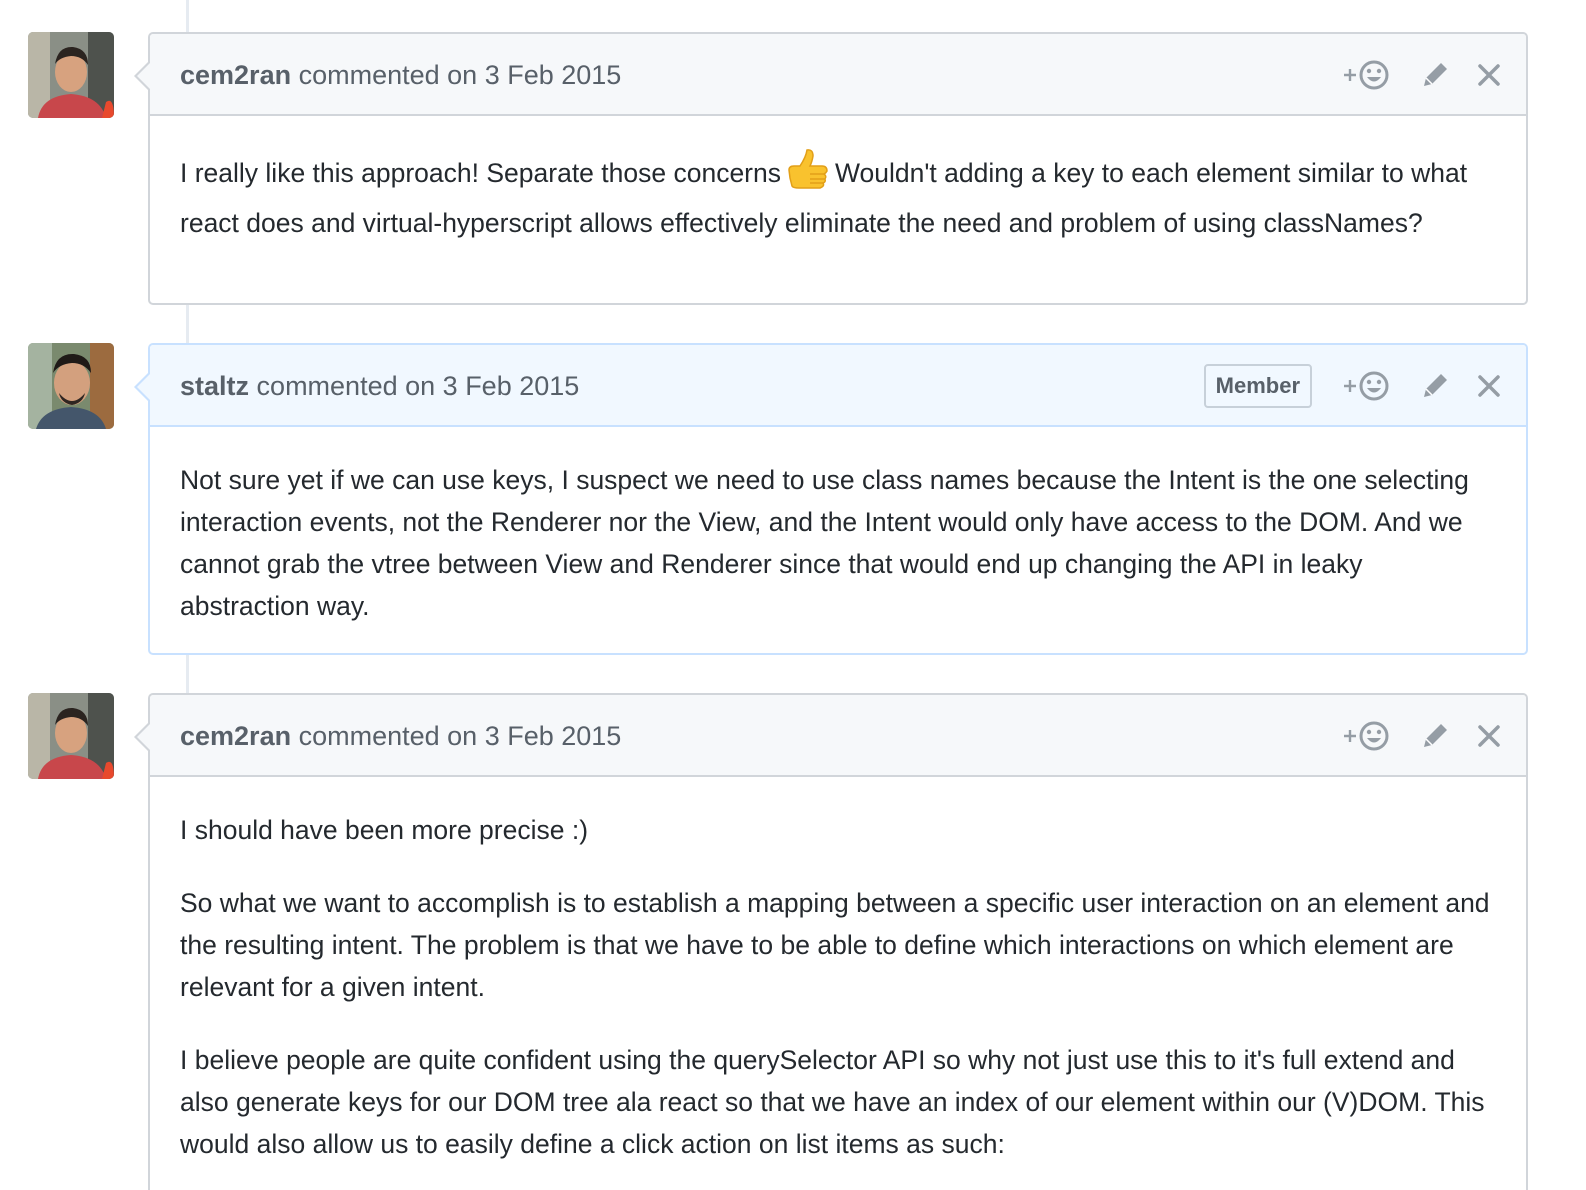 This screenshot has width=1586, height=1190. Describe the element at coordinates (384, 830) in the screenshot. I see `comment-paragraph: I should have been more precise :)` at that location.